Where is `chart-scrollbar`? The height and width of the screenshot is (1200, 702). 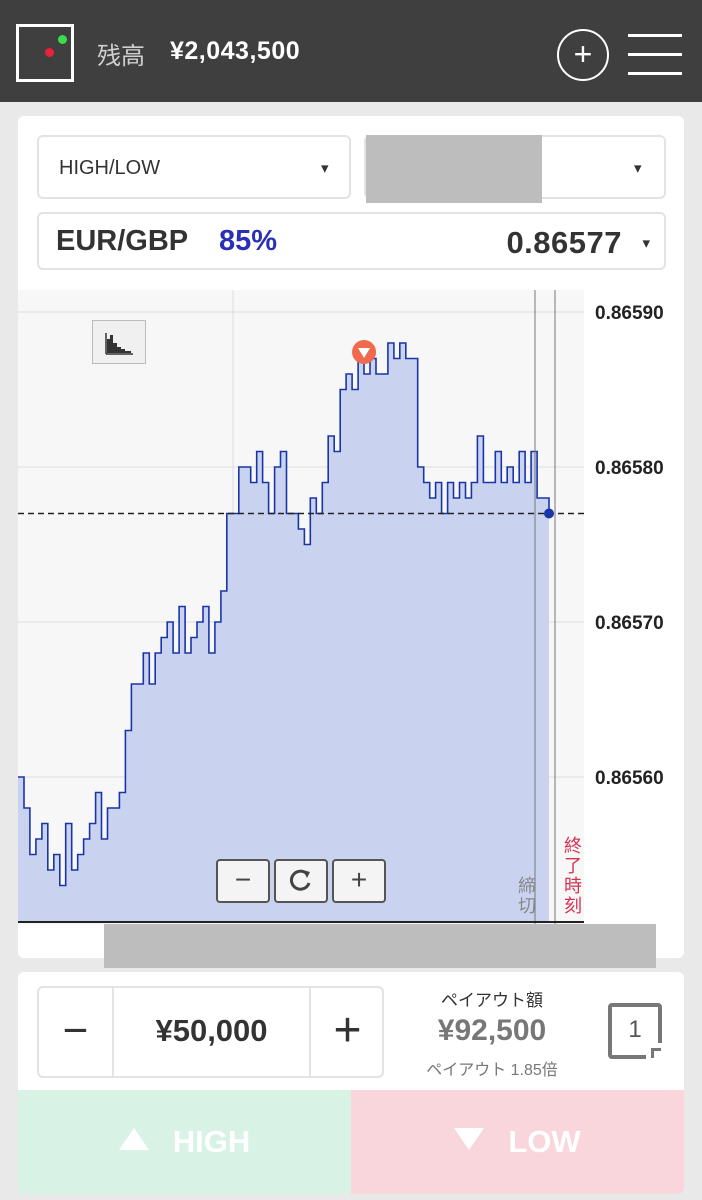 chart-scrollbar is located at coordinates (380, 946).